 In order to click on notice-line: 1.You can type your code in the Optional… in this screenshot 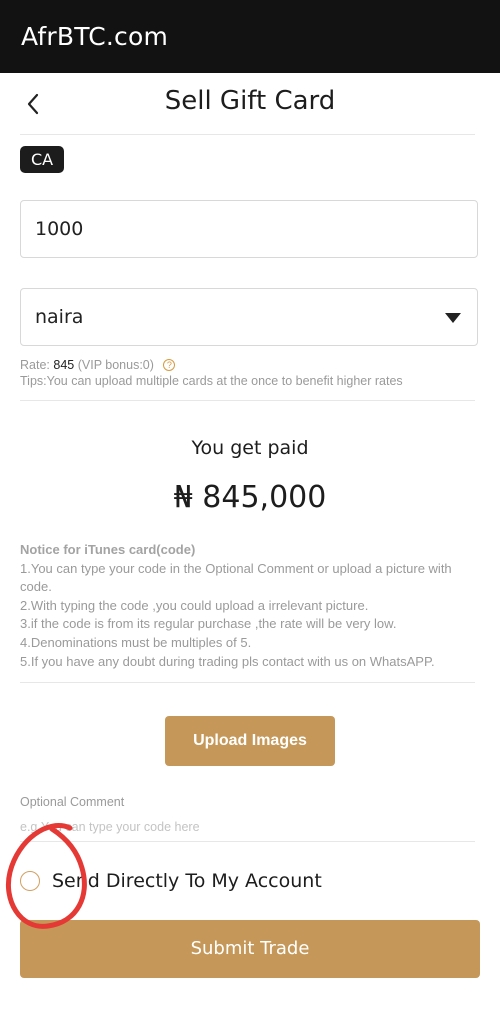, I will do `click(236, 577)`.